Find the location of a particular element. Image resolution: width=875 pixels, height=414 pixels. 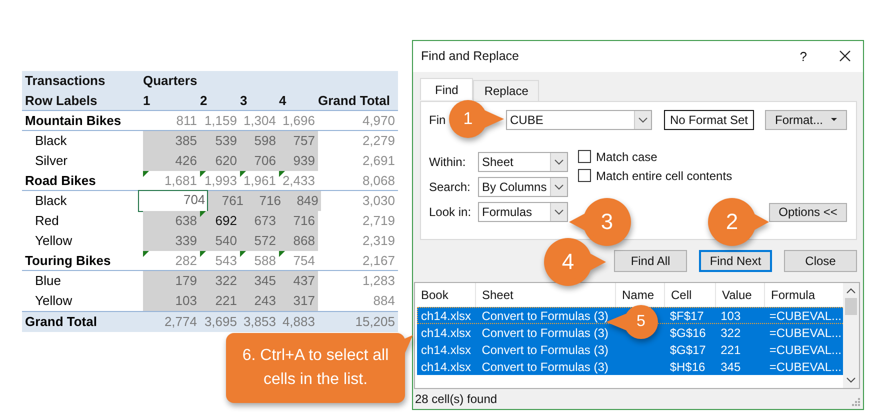

find-field: CUBE is located at coordinates (579, 120).